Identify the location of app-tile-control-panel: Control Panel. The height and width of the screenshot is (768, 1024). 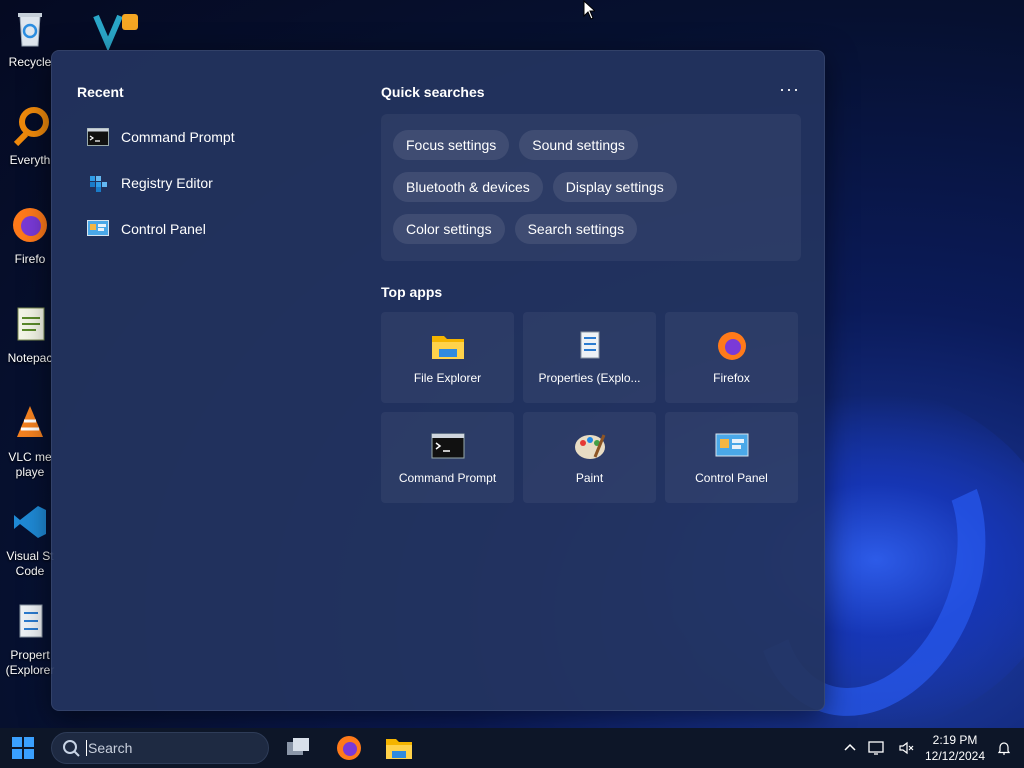
(731, 457).